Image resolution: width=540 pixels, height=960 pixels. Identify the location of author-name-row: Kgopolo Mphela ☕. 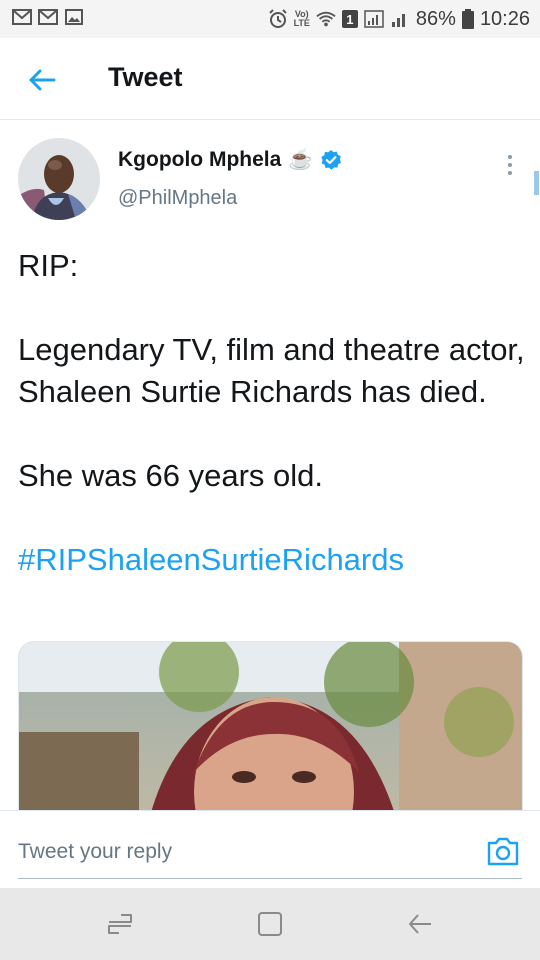
(230, 159).